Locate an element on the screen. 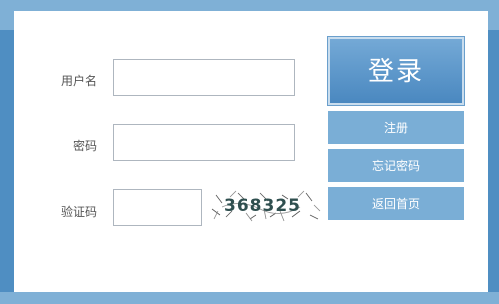 The width and height of the screenshot is (499, 304). forgot-password-button: 忘记密码 is located at coordinates (396, 165).